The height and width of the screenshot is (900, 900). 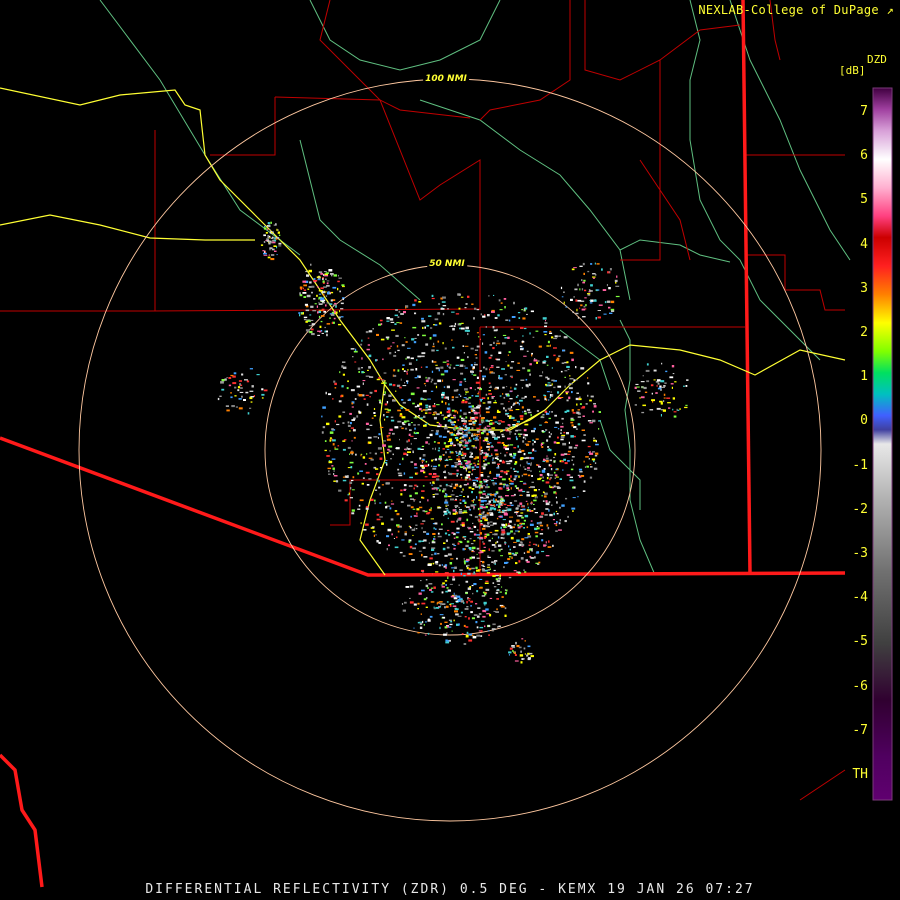 I want to click on credit-link: NEXLAB-College of DuPage ↗, so click(x=796, y=10).